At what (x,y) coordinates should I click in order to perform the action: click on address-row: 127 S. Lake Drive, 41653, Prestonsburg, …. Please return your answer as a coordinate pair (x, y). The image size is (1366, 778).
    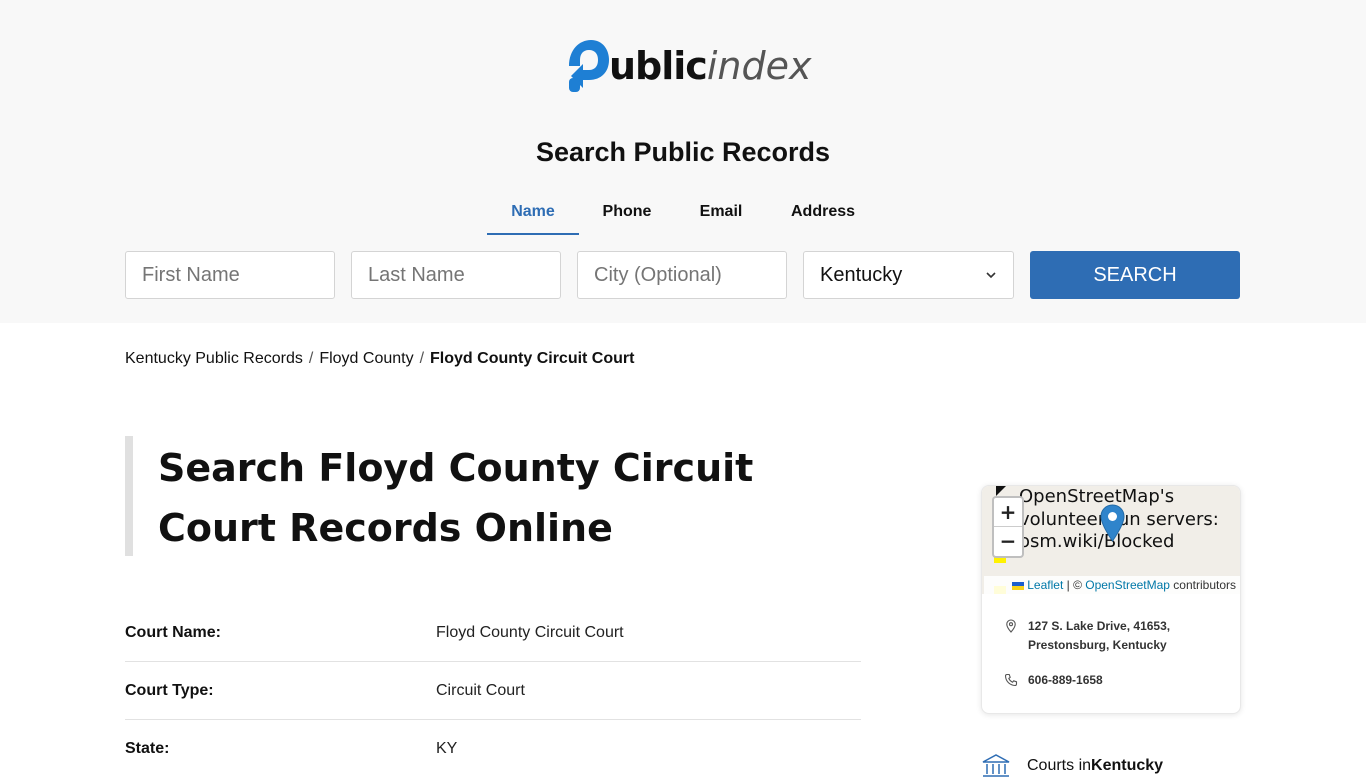
    Looking at the image, I should click on (1087, 636).